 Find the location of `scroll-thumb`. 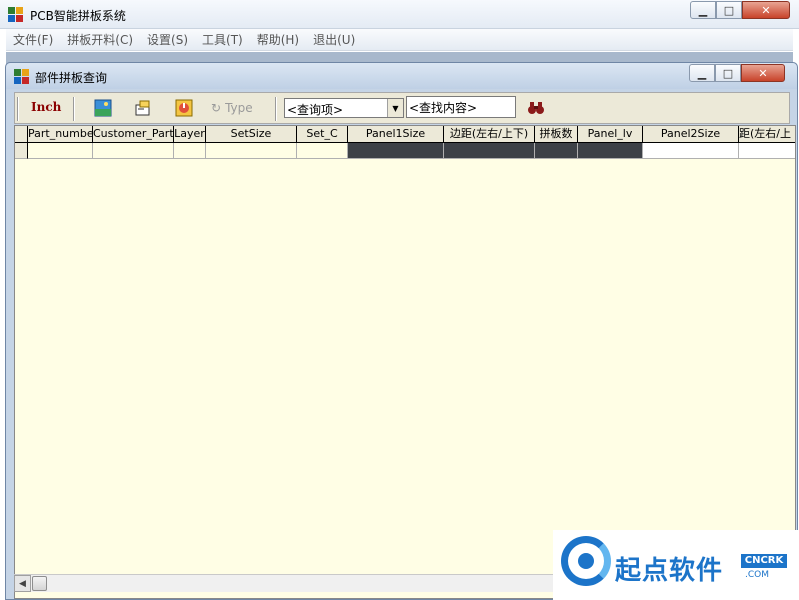

scroll-thumb is located at coordinates (39, 583).